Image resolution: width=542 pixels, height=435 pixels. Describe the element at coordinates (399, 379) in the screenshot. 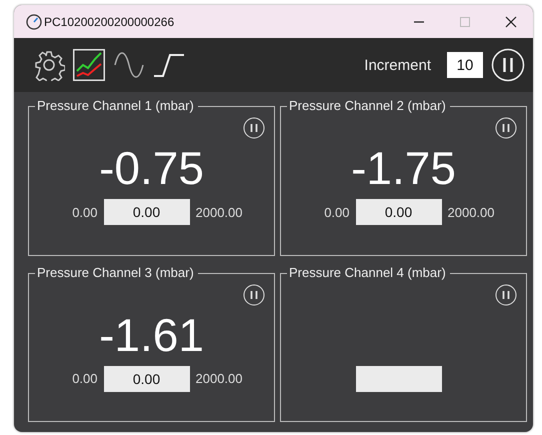

I see `setpoint-field` at that location.